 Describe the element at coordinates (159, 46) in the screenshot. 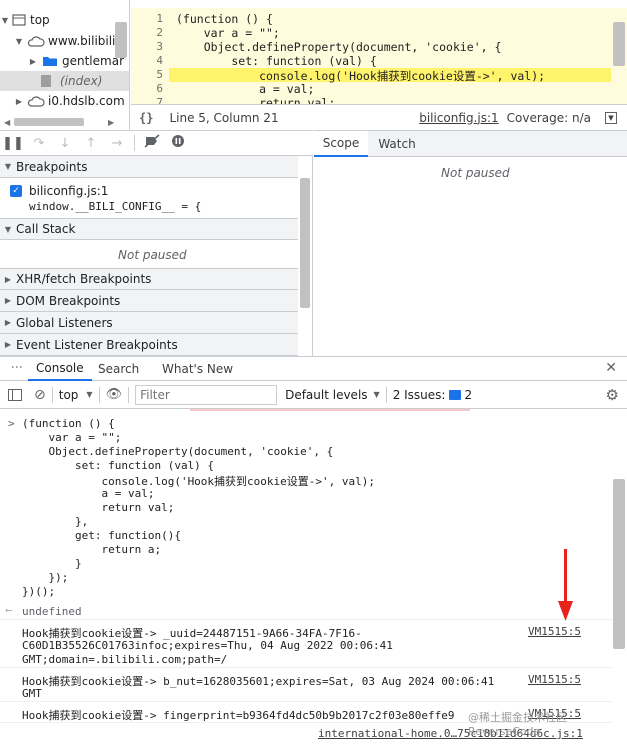

I see `line-number: 3` at that location.